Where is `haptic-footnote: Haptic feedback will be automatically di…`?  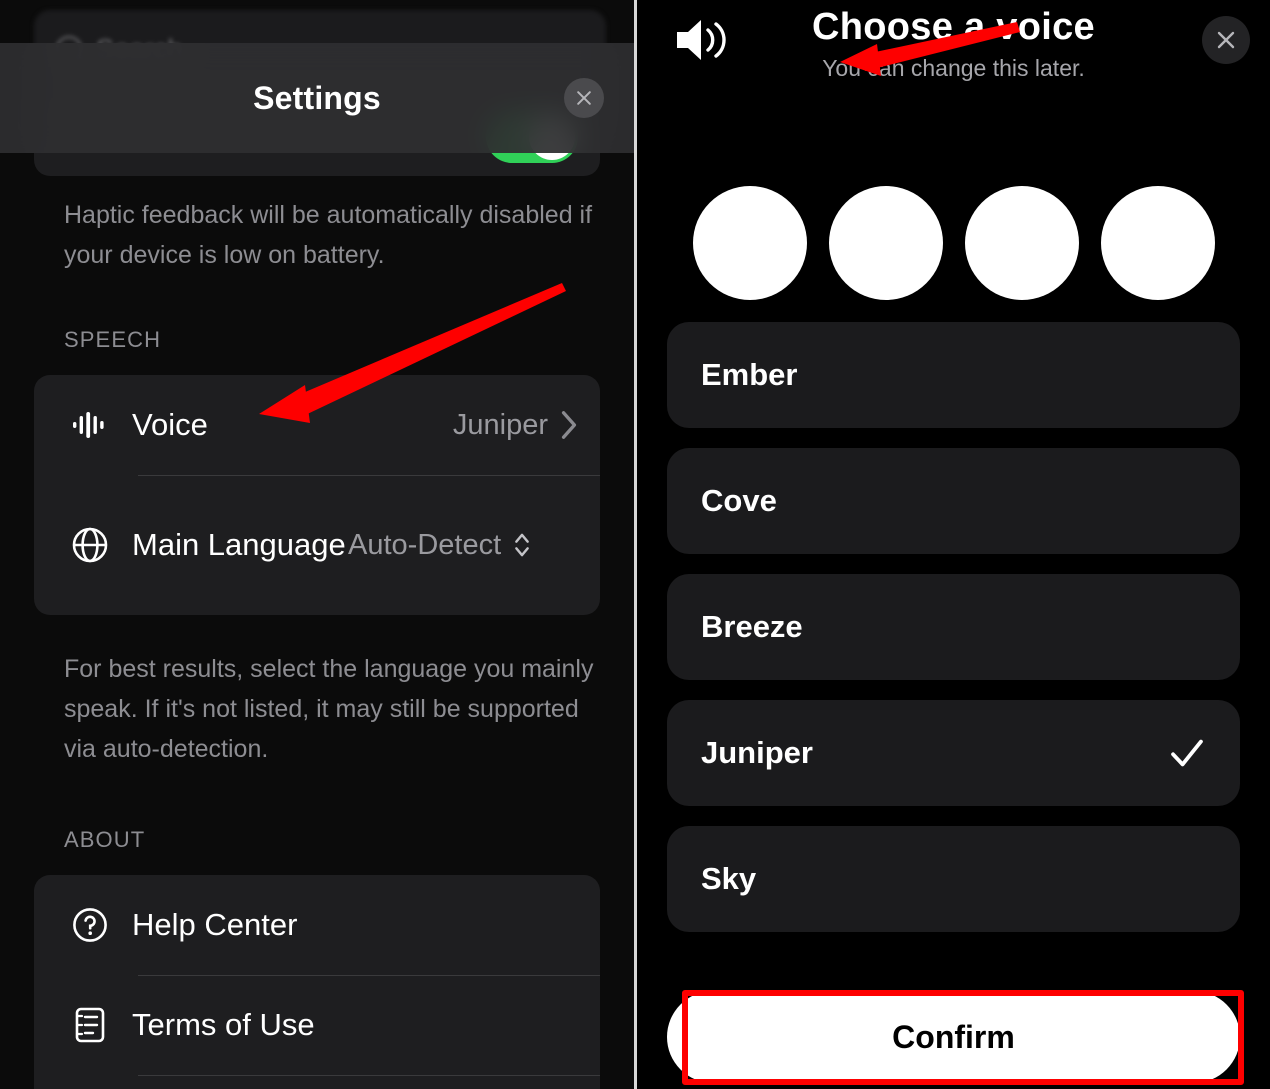
haptic-footnote: Haptic feedback will be automatically di… is located at coordinates (328, 235).